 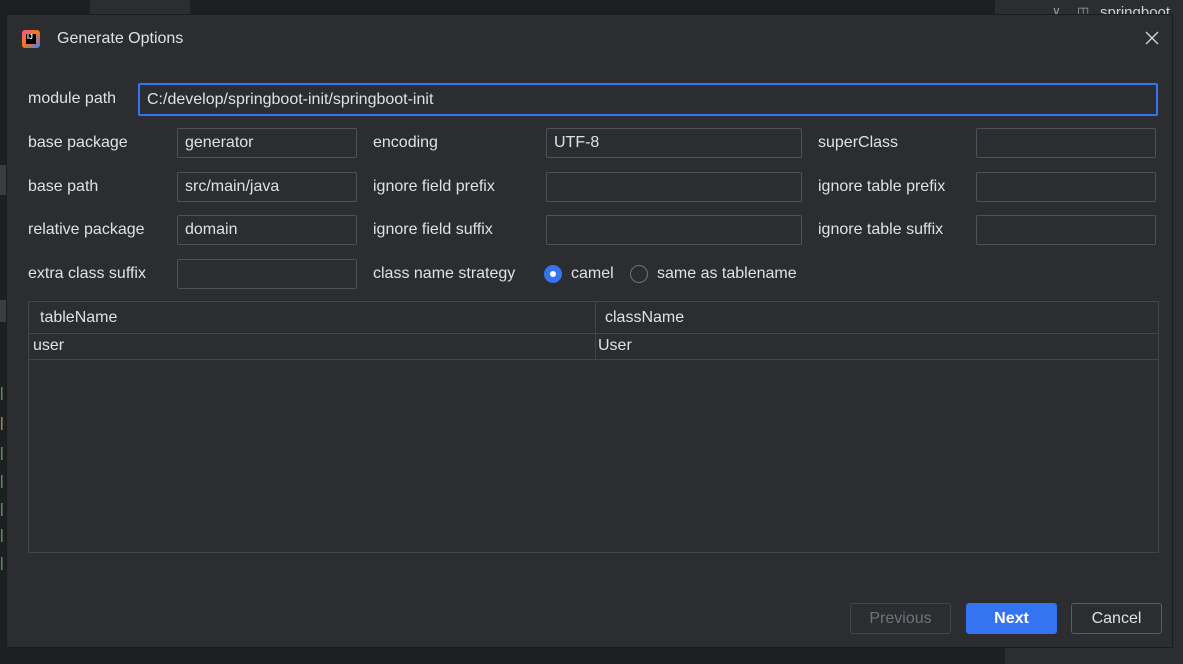 What do you see at coordinates (1066, 187) in the screenshot?
I see `ignore-table-prefix-input` at bounding box center [1066, 187].